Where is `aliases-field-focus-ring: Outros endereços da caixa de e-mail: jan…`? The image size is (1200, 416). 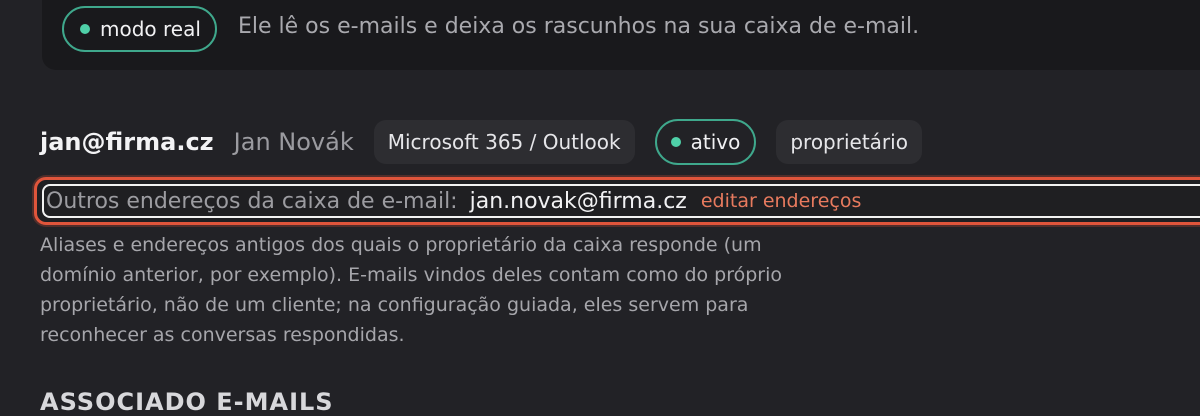 aliases-field-focus-ring: Outros endereços da caixa de e-mail: jan… is located at coordinates (621, 201).